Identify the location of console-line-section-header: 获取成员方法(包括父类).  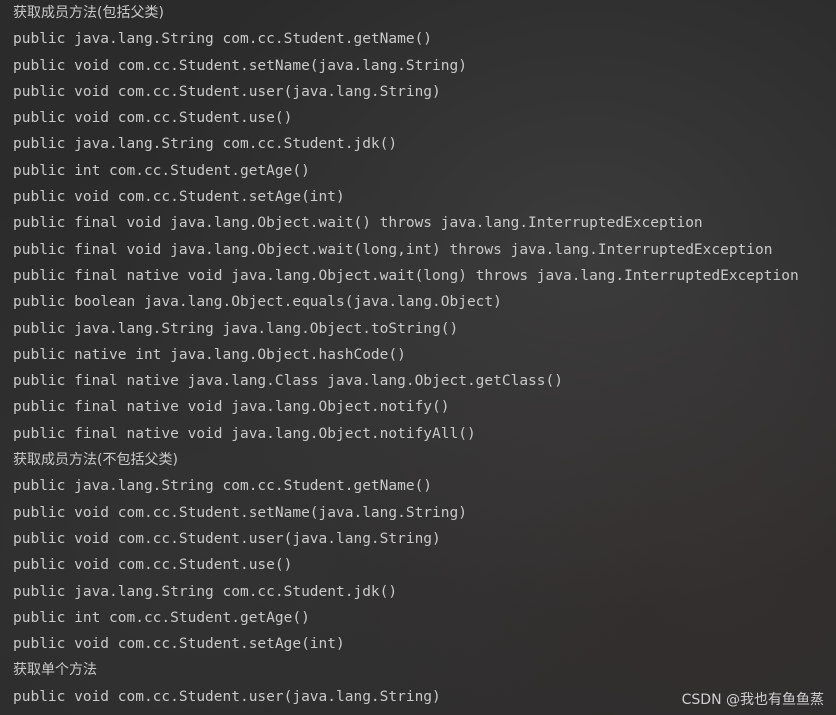
(88, 13).